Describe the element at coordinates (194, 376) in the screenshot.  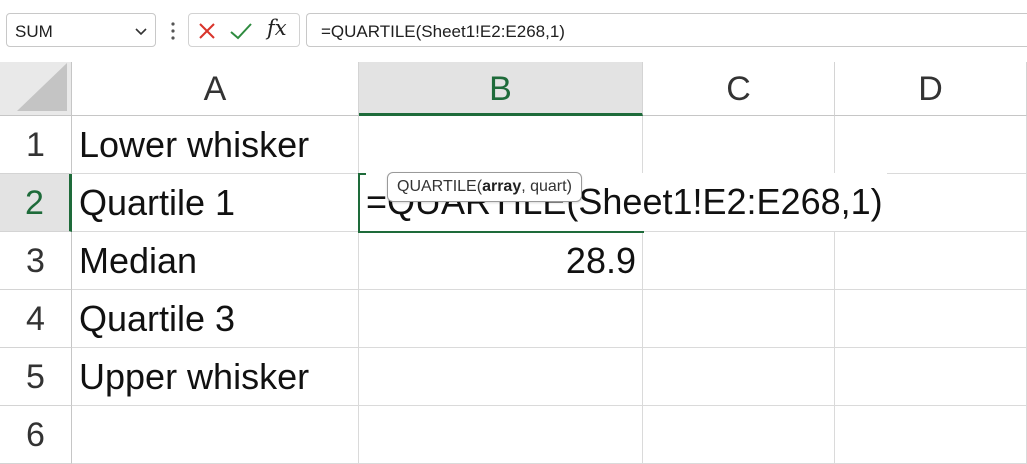
I see `cell-a5-value: Upper whisker` at that location.